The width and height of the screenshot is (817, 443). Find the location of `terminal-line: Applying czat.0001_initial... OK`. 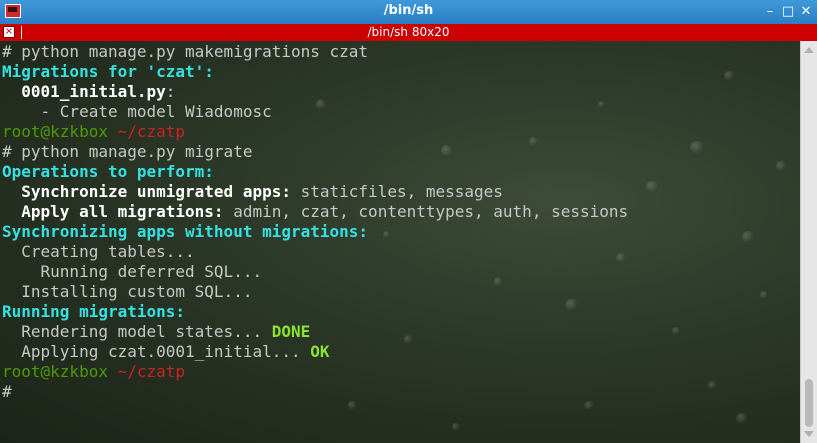

terminal-line: Applying czat.0001_initial... OK is located at coordinates (315, 352).